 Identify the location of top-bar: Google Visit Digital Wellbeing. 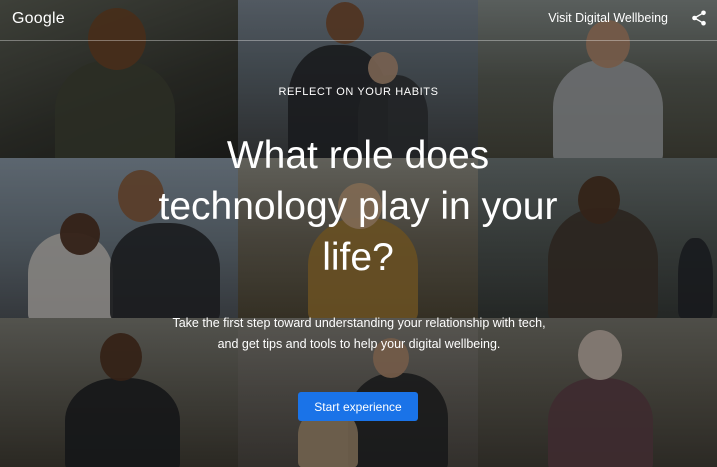
(358, 20).